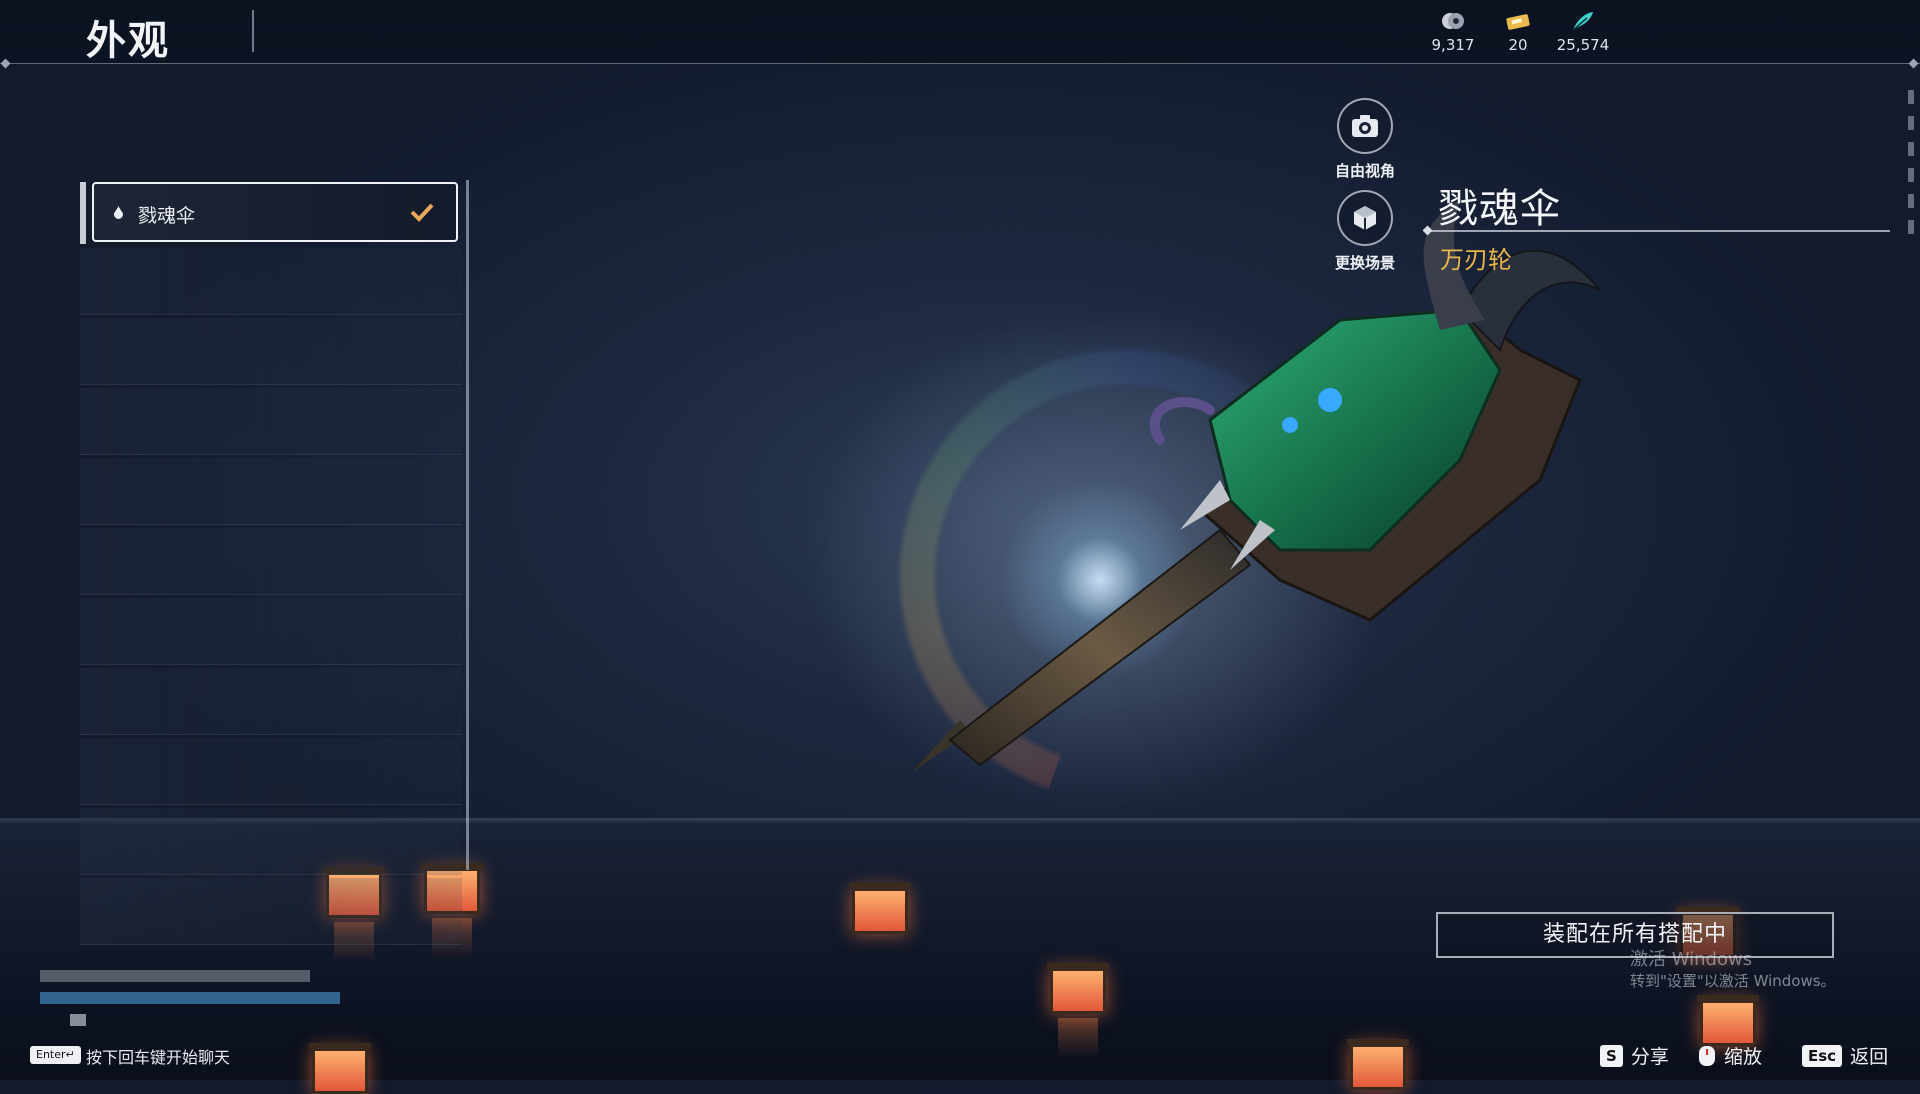  Describe the element at coordinates (158, 1056) in the screenshot. I see `chat-hint: 按下回车键开始聊天` at that location.